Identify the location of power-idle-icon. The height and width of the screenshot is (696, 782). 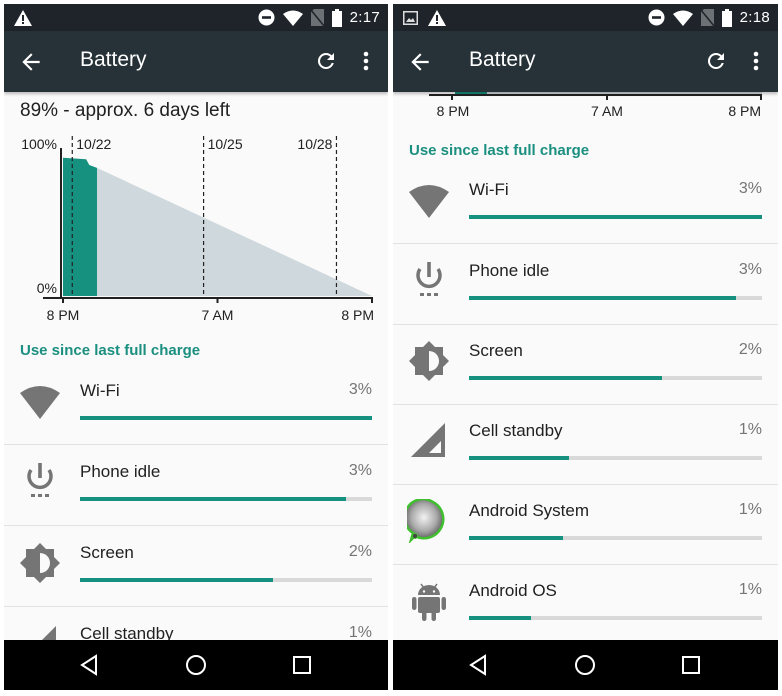
(40, 480).